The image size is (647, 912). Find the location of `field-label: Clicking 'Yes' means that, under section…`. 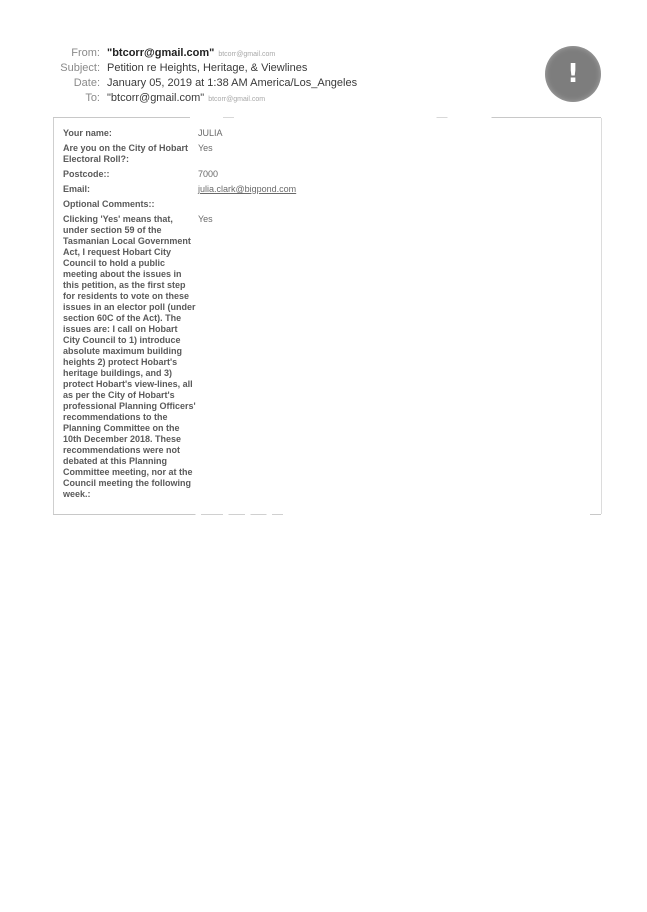

field-label: Clicking 'Yes' means that, under section… is located at coordinates (129, 356).